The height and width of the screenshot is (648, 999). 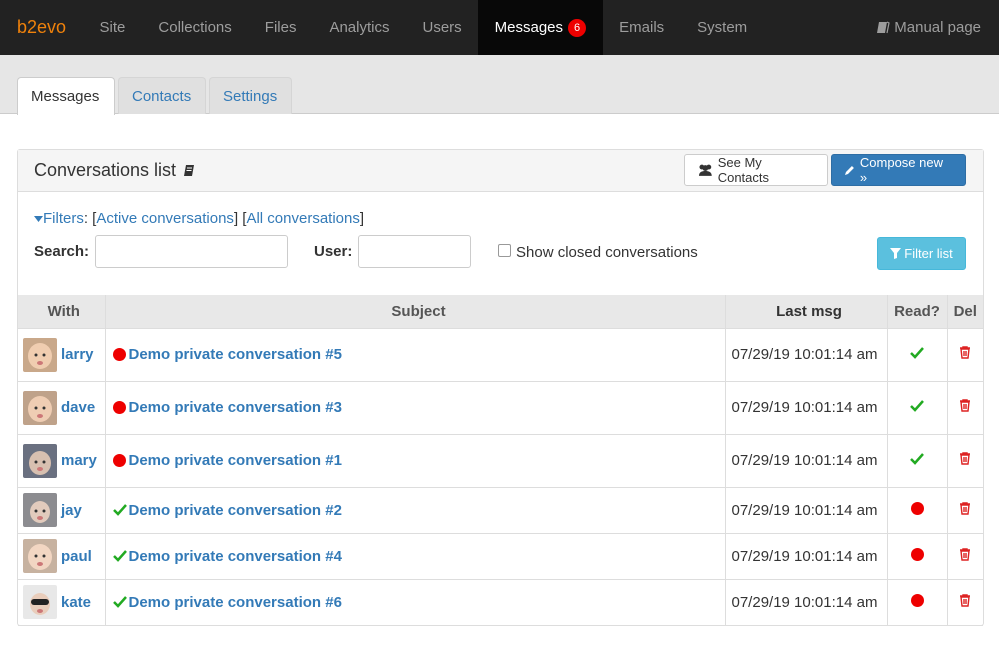 What do you see at coordinates (705, 170) in the screenshot?
I see `users-icon` at bounding box center [705, 170].